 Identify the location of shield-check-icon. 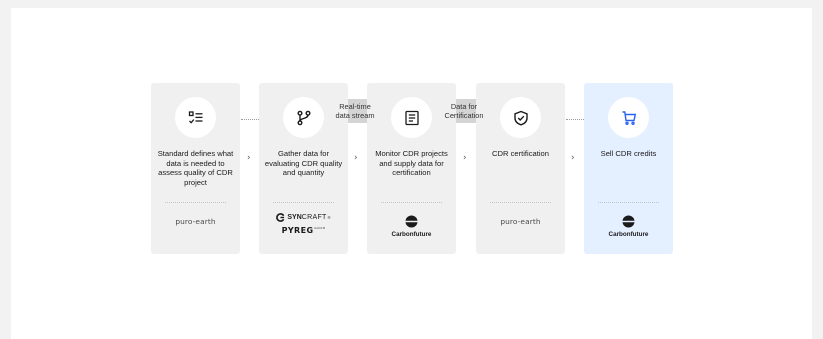
(520, 118).